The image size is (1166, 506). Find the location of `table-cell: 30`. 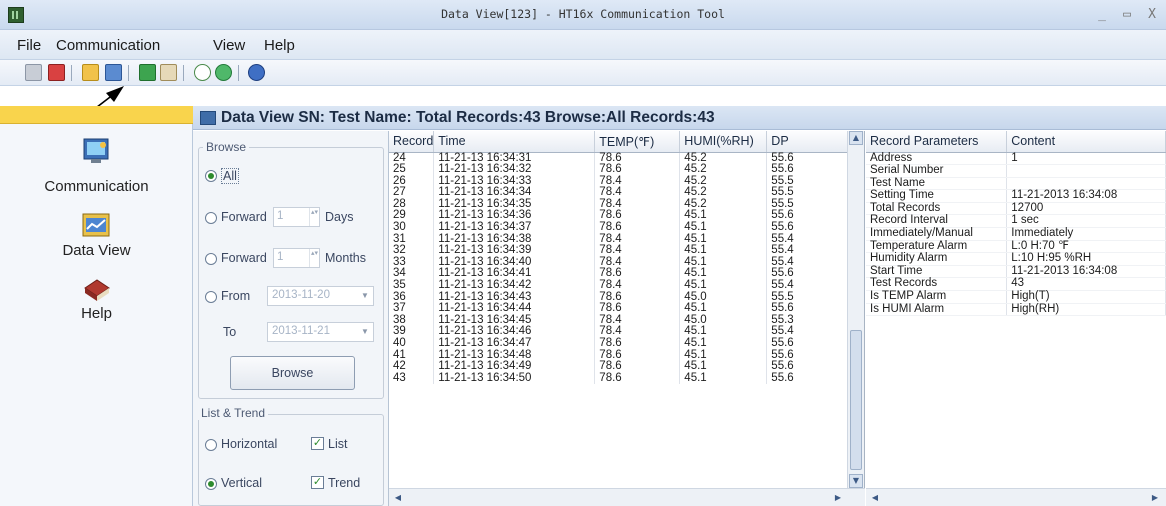

table-cell: 30 is located at coordinates (412, 227).